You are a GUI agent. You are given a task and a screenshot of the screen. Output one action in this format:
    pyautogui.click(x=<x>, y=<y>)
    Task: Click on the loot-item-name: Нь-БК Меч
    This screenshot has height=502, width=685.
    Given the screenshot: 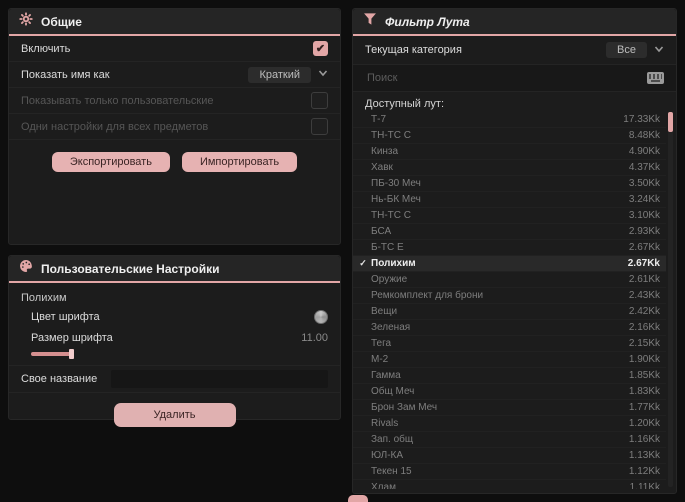 What is the action you would take?
    pyautogui.click(x=396, y=199)
    